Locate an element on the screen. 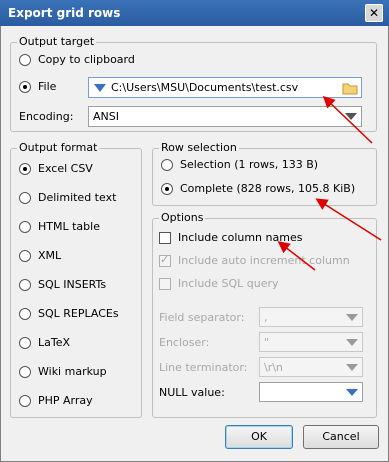 The image size is (389, 462). format-option-label: HTML table is located at coordinates (69, 226).